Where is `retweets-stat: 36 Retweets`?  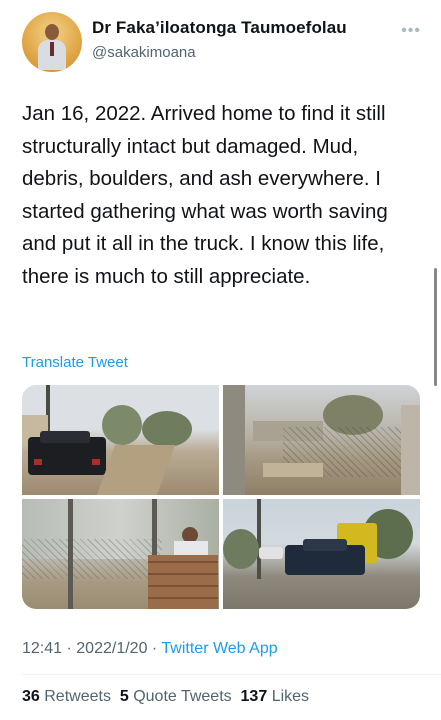
retweets-stat: 36 Retweets is located at coordinates (66, 696).